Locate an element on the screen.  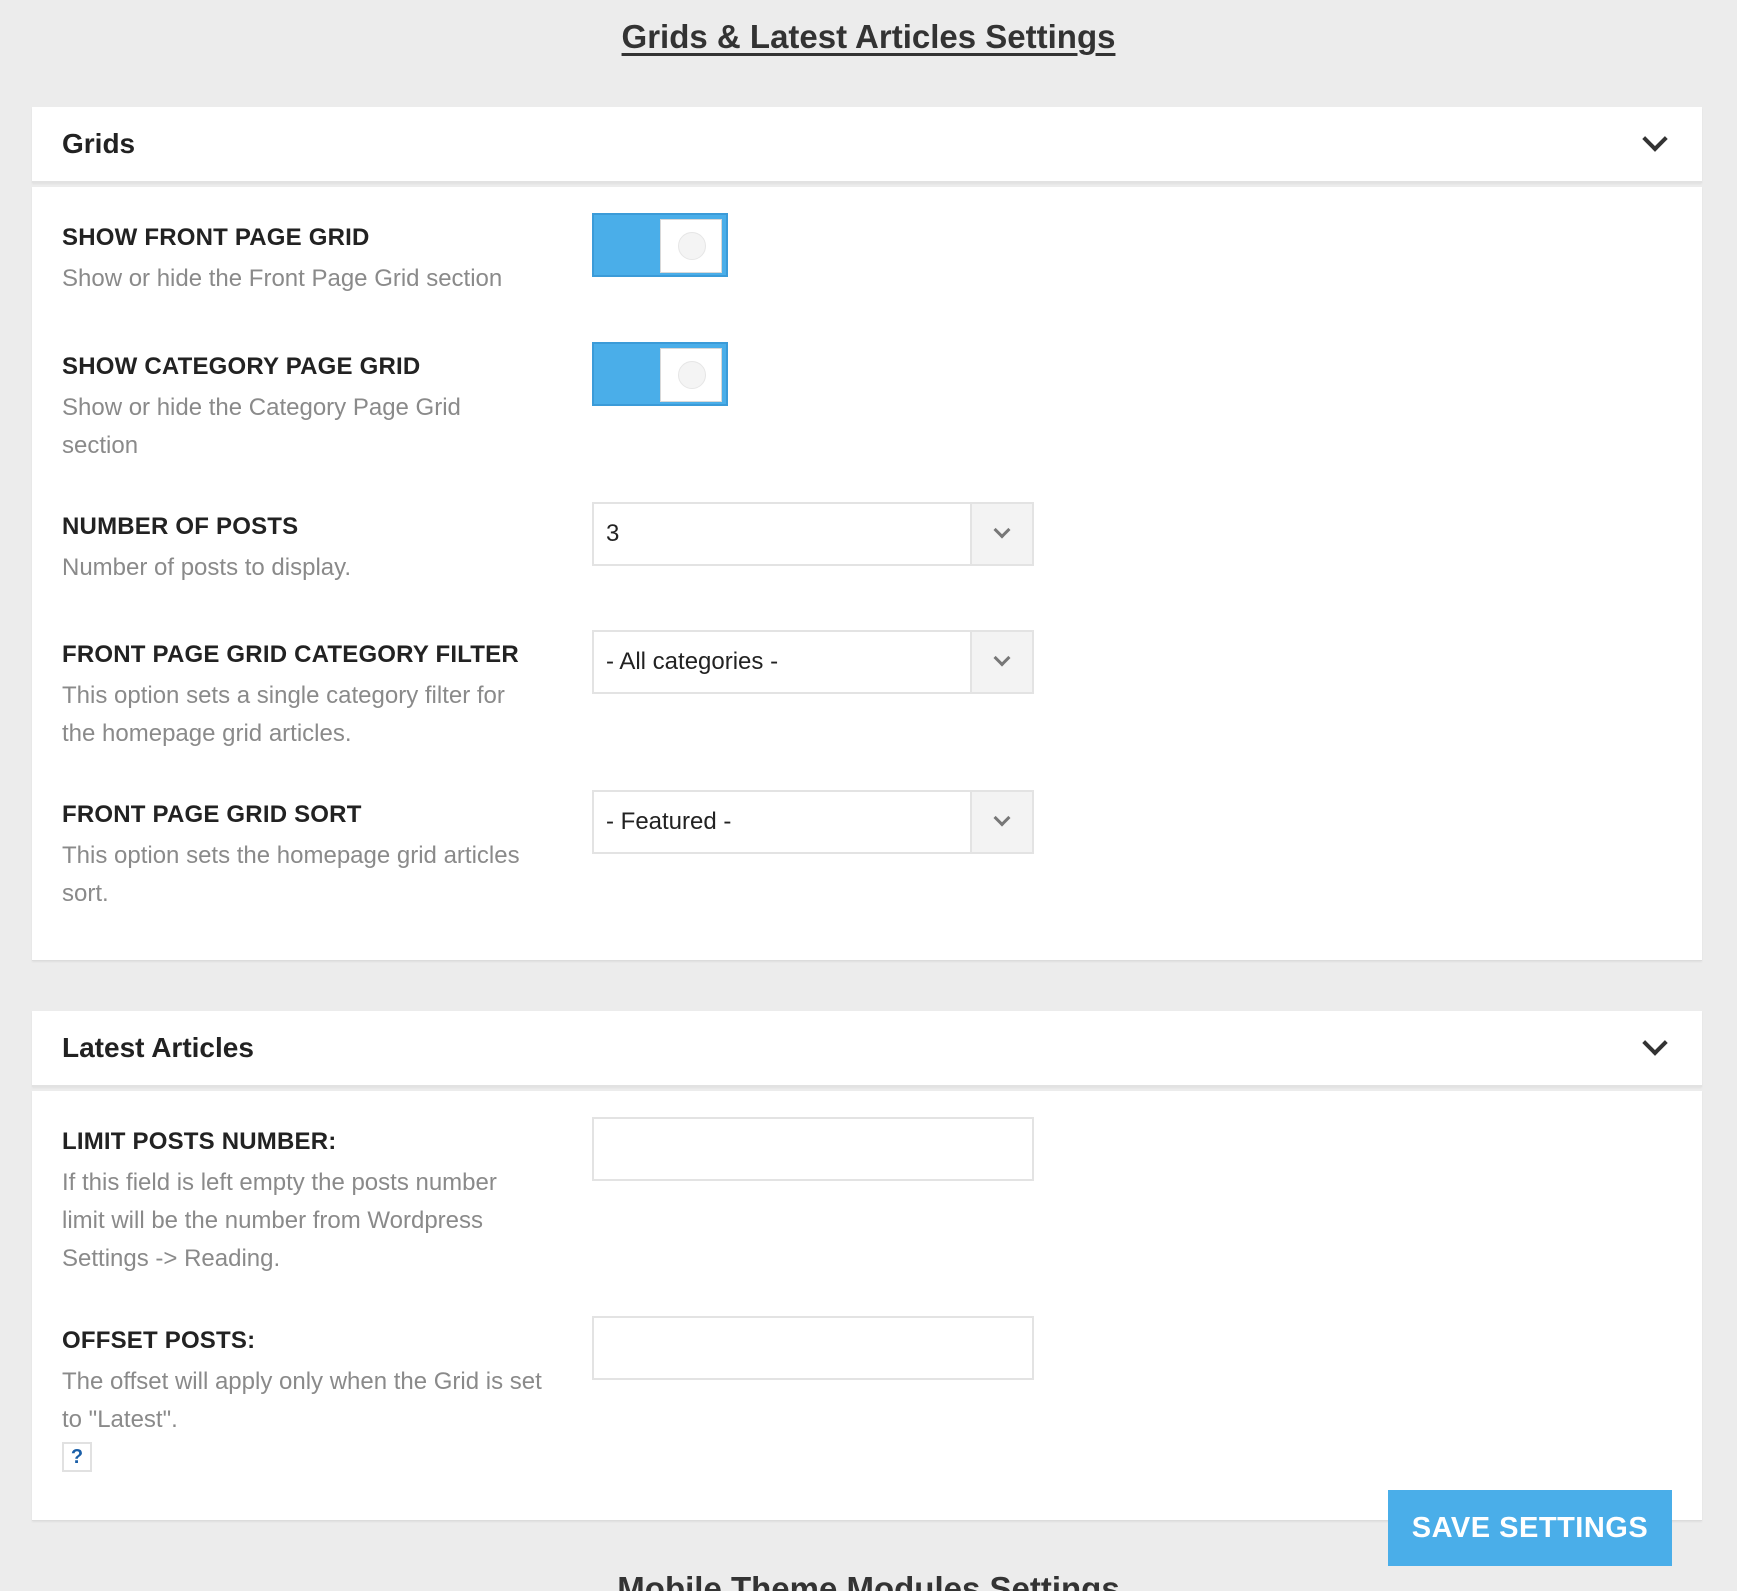
setting-label: OFFSET POSTS: is located at coordinates (159, 1340).